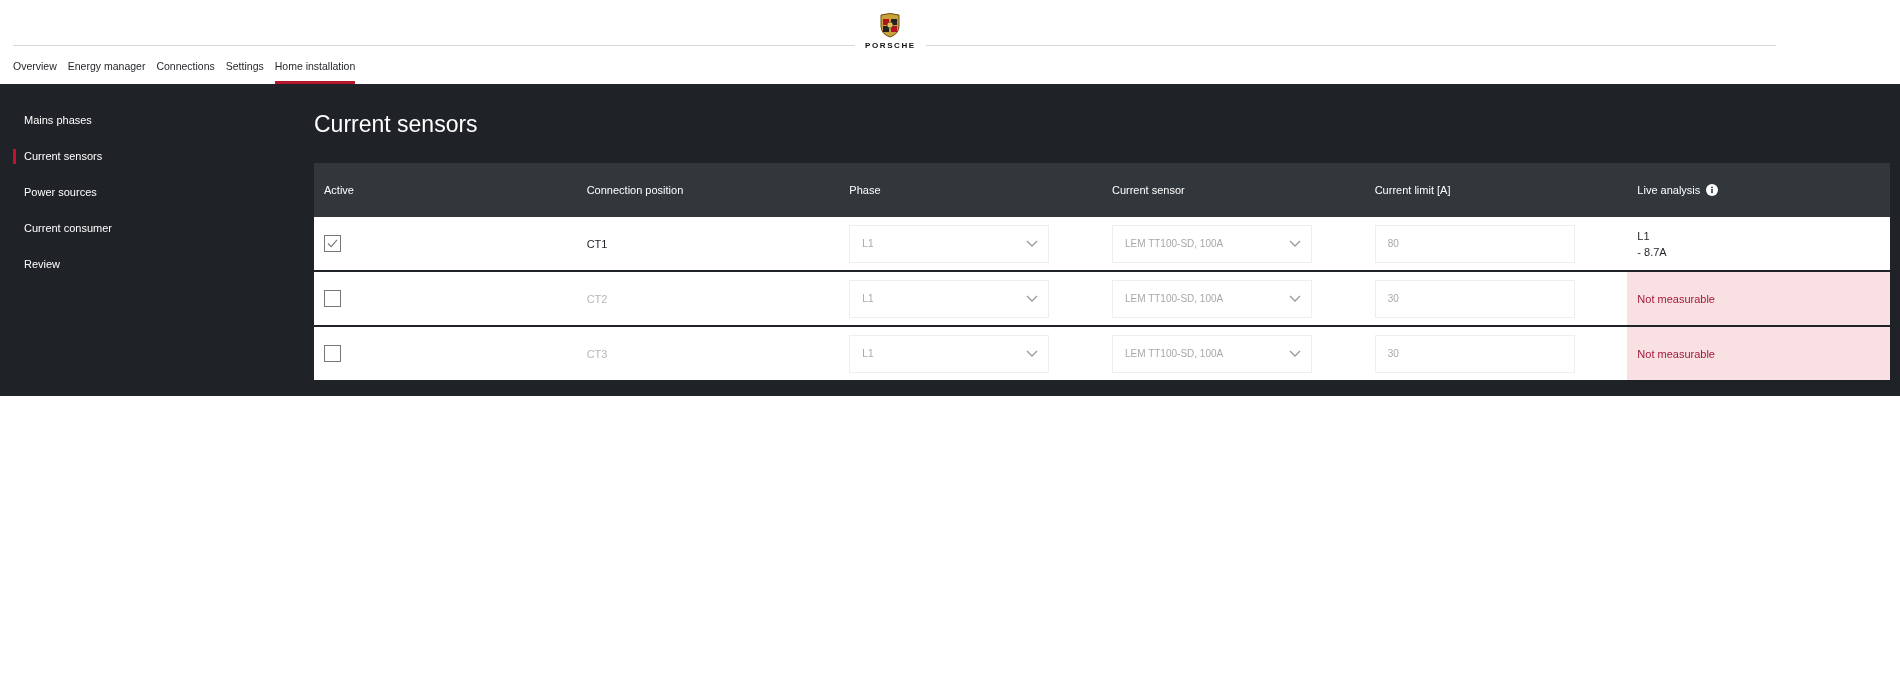 The width and height of the screenshot is (1900, 697). Describe the element at coordinates (163, 120) in the screenshot. I see `sidebar-item: Mains phases` at that location.